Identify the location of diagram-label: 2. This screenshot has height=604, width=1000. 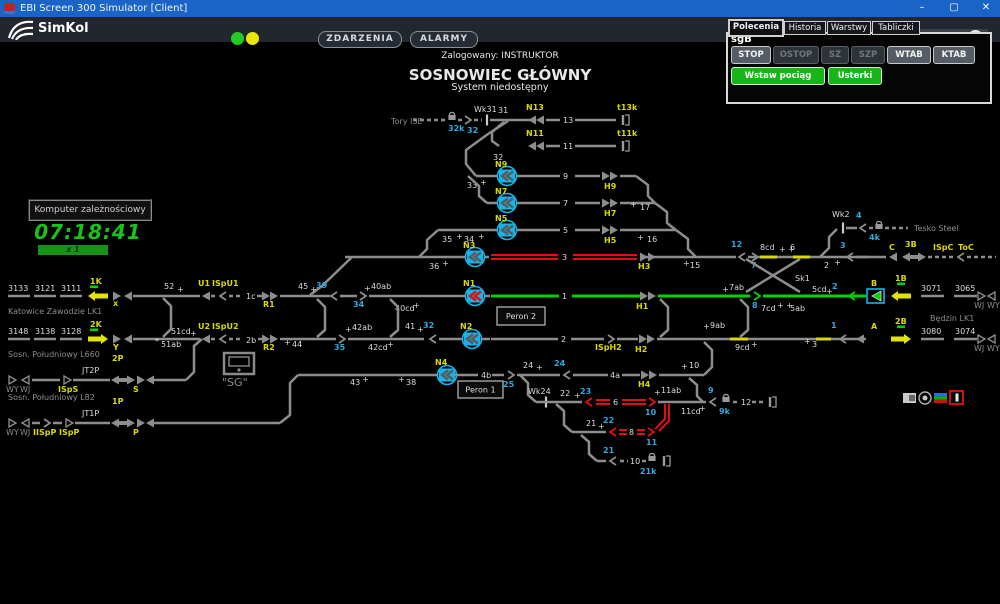
(835, 286).